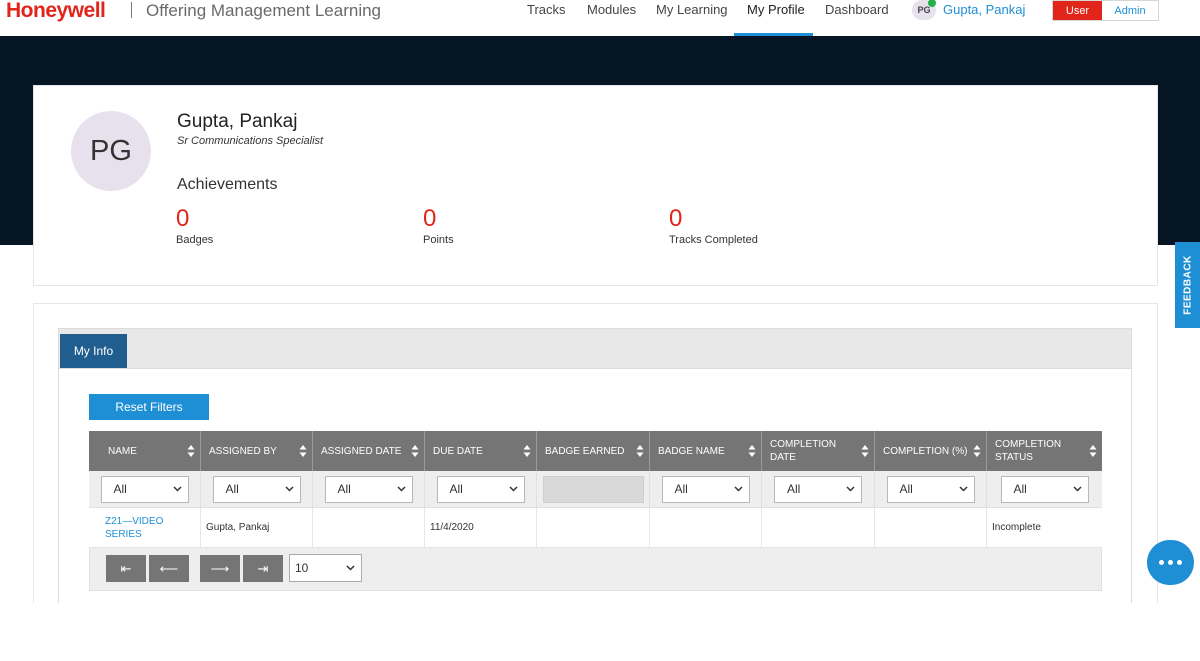 The width and height of the screenshot is (1200, 661). Describe the element at coordinates (131, 10) in the screenshot. I see `logo-divider` at that location.